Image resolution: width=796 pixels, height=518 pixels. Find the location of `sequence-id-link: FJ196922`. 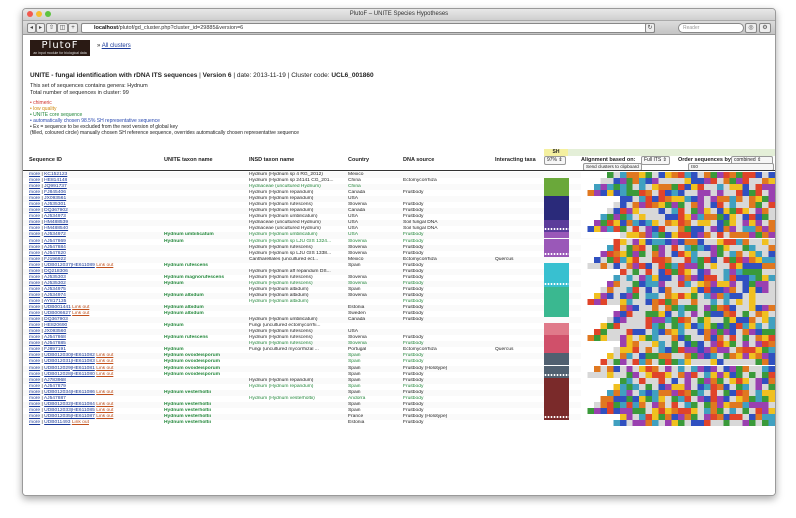

sequence-id-link: FJ196922 is located at coordinates (55, 259).